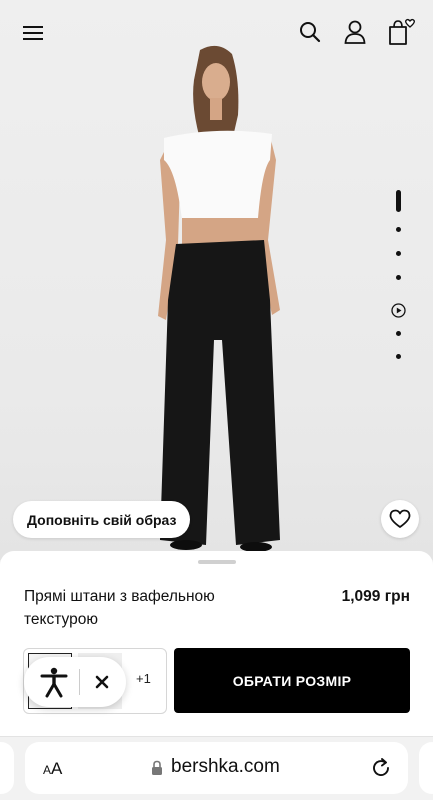 Image resolution: width=433 pixels, height=800 pixels. What do you see at coordinates (217, 562) in the screenshot?
I see `sheet-grabber` at bounding box center [217, 562].